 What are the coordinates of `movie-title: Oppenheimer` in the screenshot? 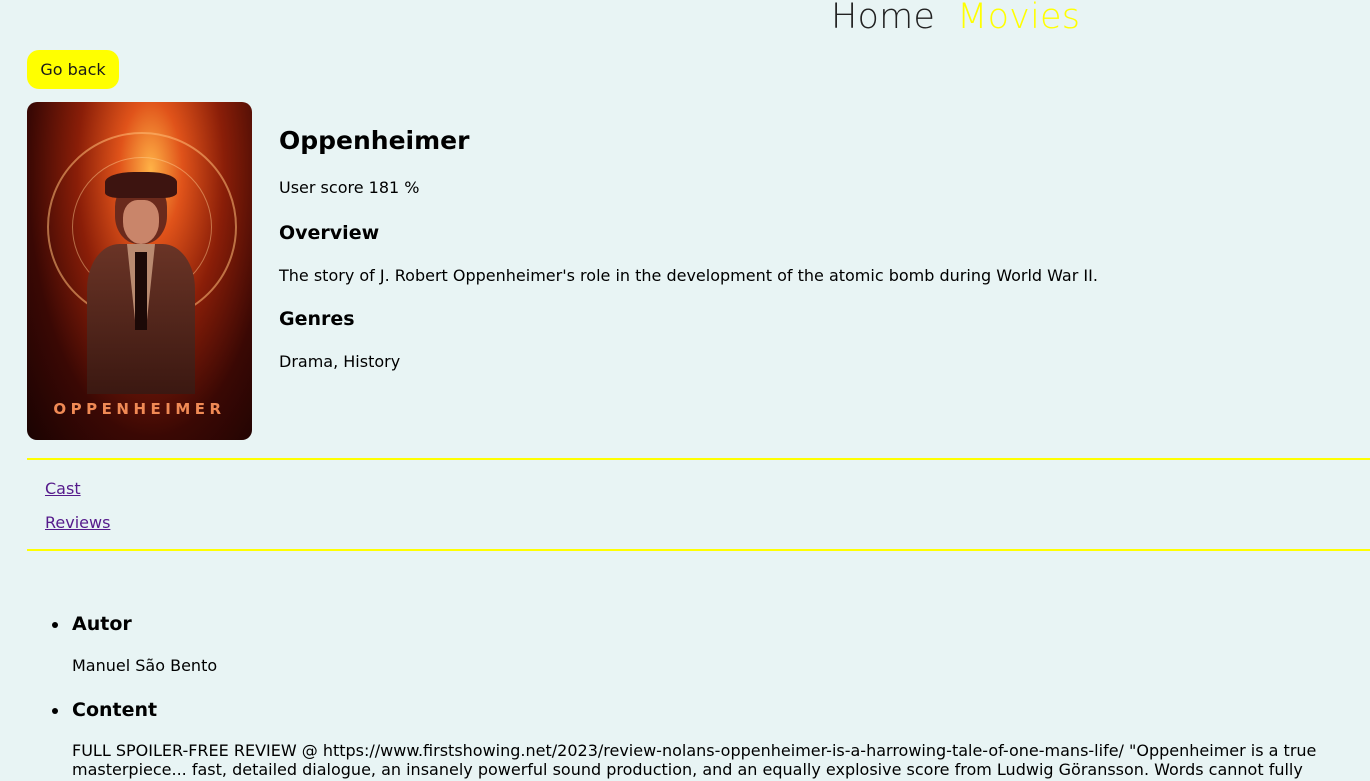 It's located at (374, 140).